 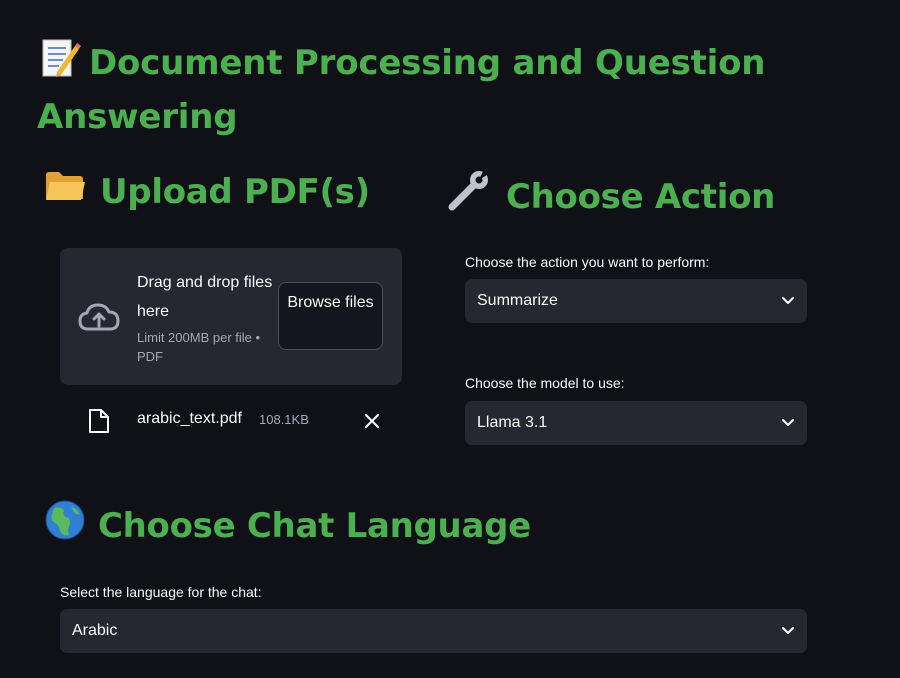 I want to click on file-name: arabic_text.pdf, so click(x=189, y=418).